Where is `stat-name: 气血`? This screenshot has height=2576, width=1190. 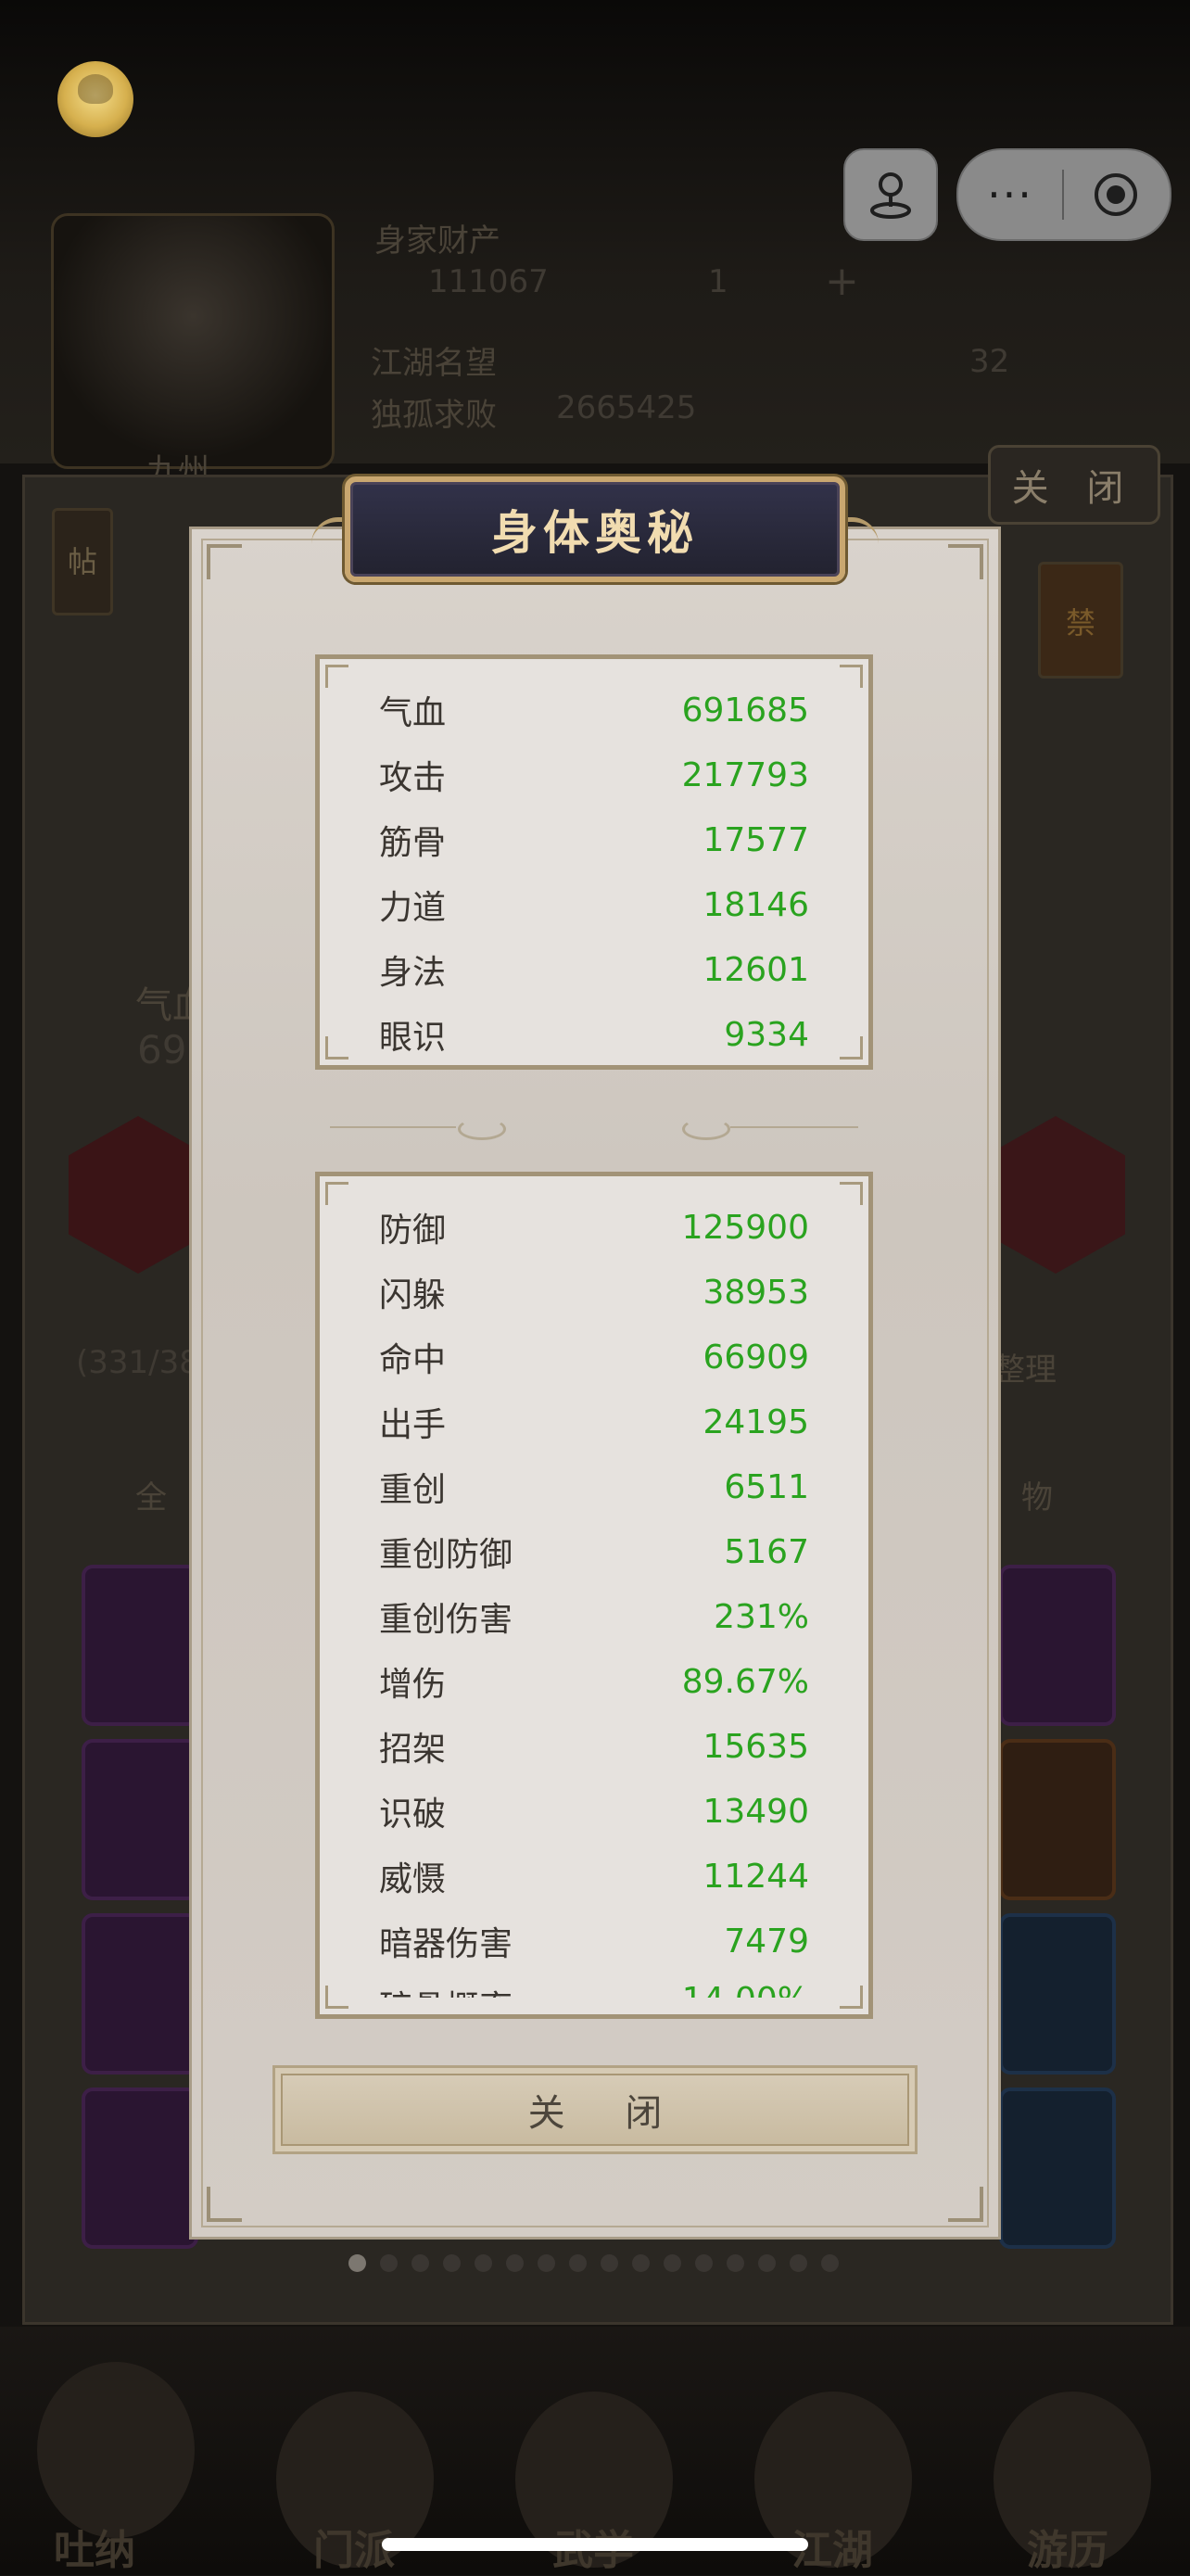
stat-name: 气血 is located at coordinates (413, 713).